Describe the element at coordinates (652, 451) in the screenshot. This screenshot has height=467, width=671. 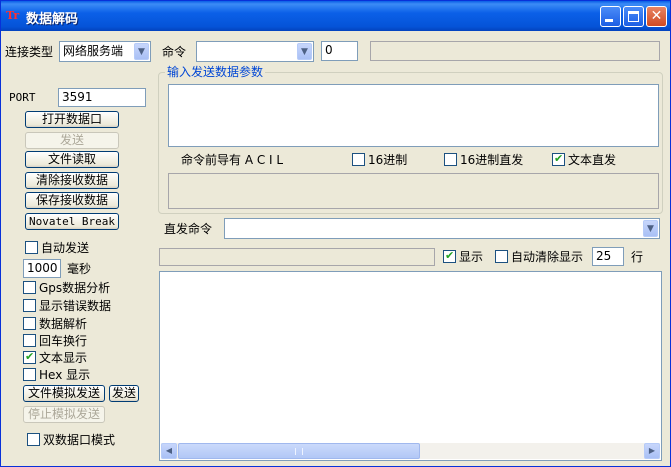
I see `arrow-right-icon: ▶` at that location.